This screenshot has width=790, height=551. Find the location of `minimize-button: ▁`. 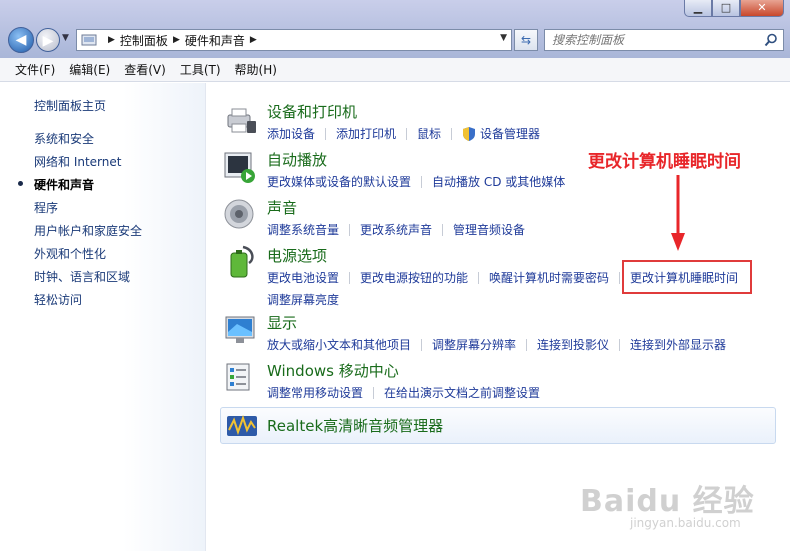

minimize-button: ▁ is located at coordinates (698, 8).